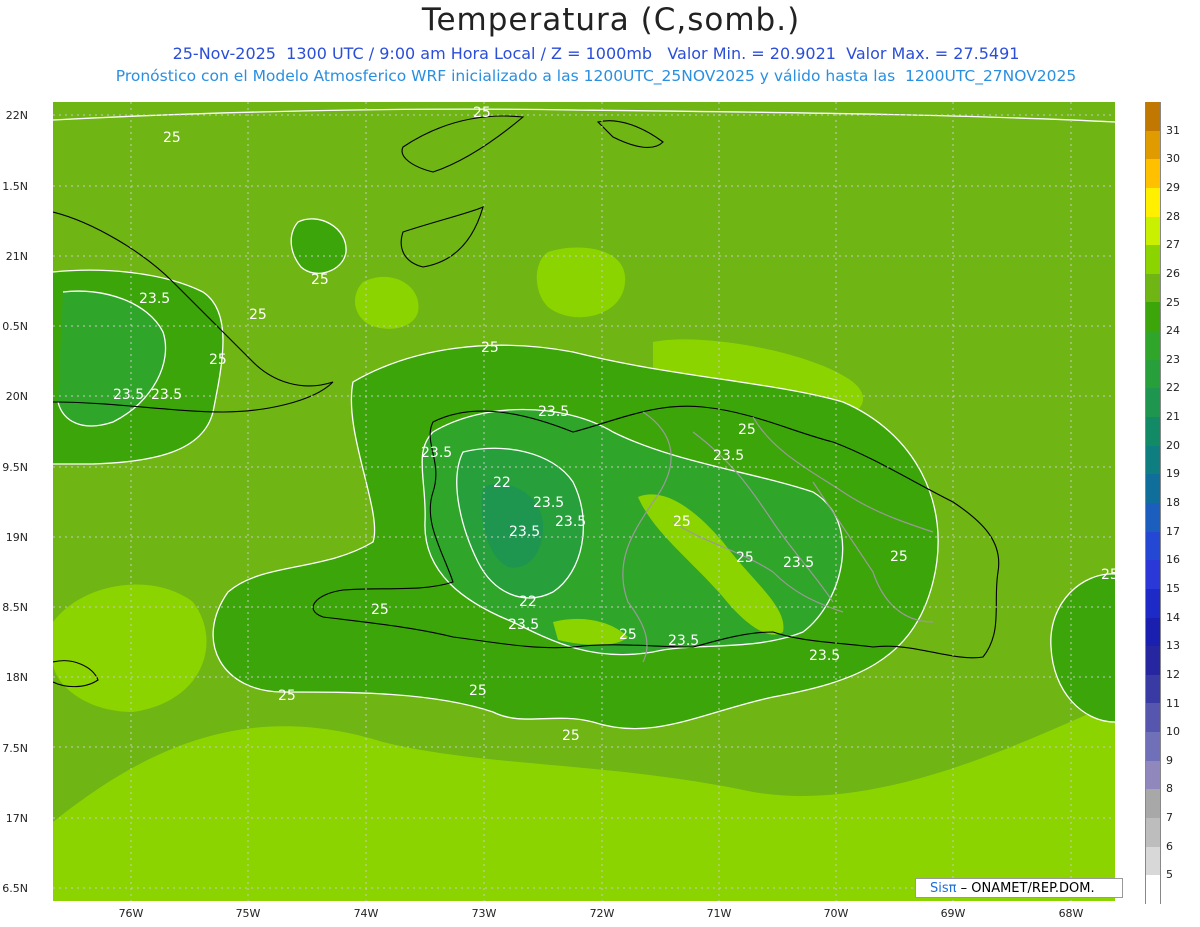  I want to click on lon-label: 68W, so click(1071, 913).